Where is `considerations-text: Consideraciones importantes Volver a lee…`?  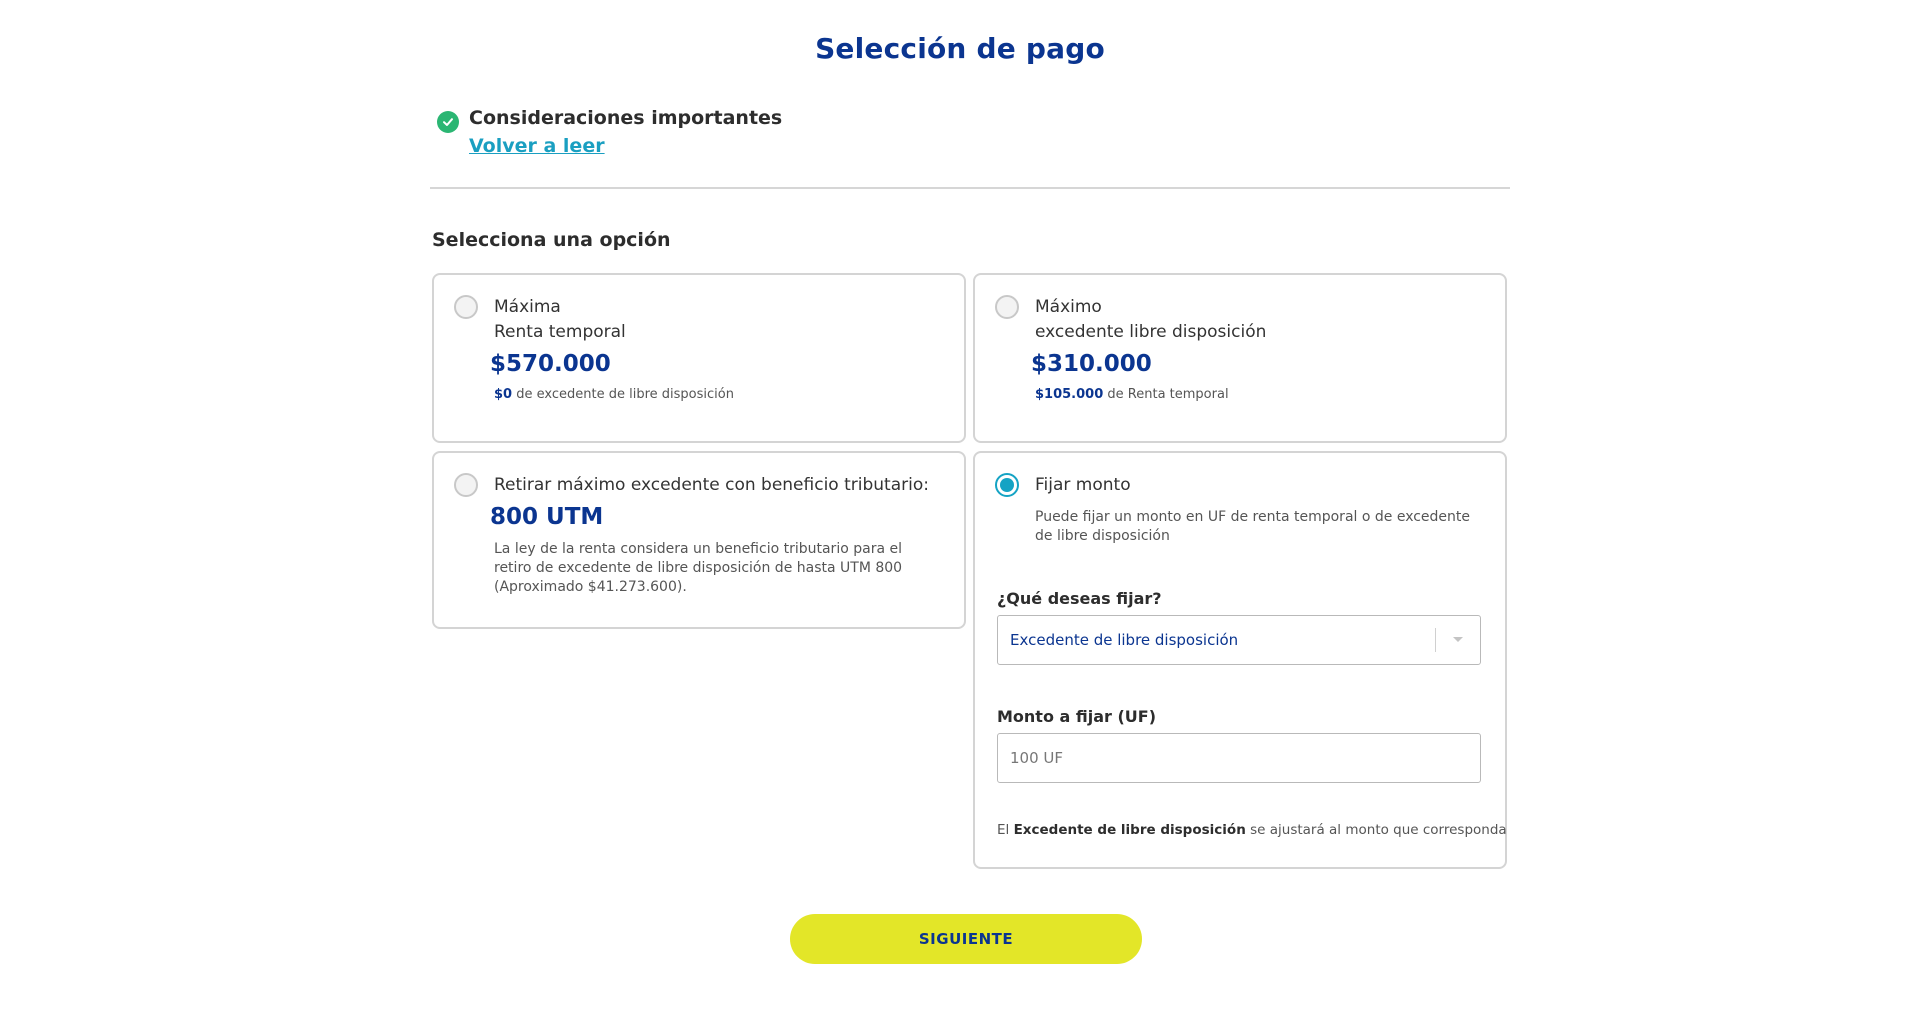 considerations-text: Consideraciones importantes Volver a lee… is located at coordinates (625, 132).